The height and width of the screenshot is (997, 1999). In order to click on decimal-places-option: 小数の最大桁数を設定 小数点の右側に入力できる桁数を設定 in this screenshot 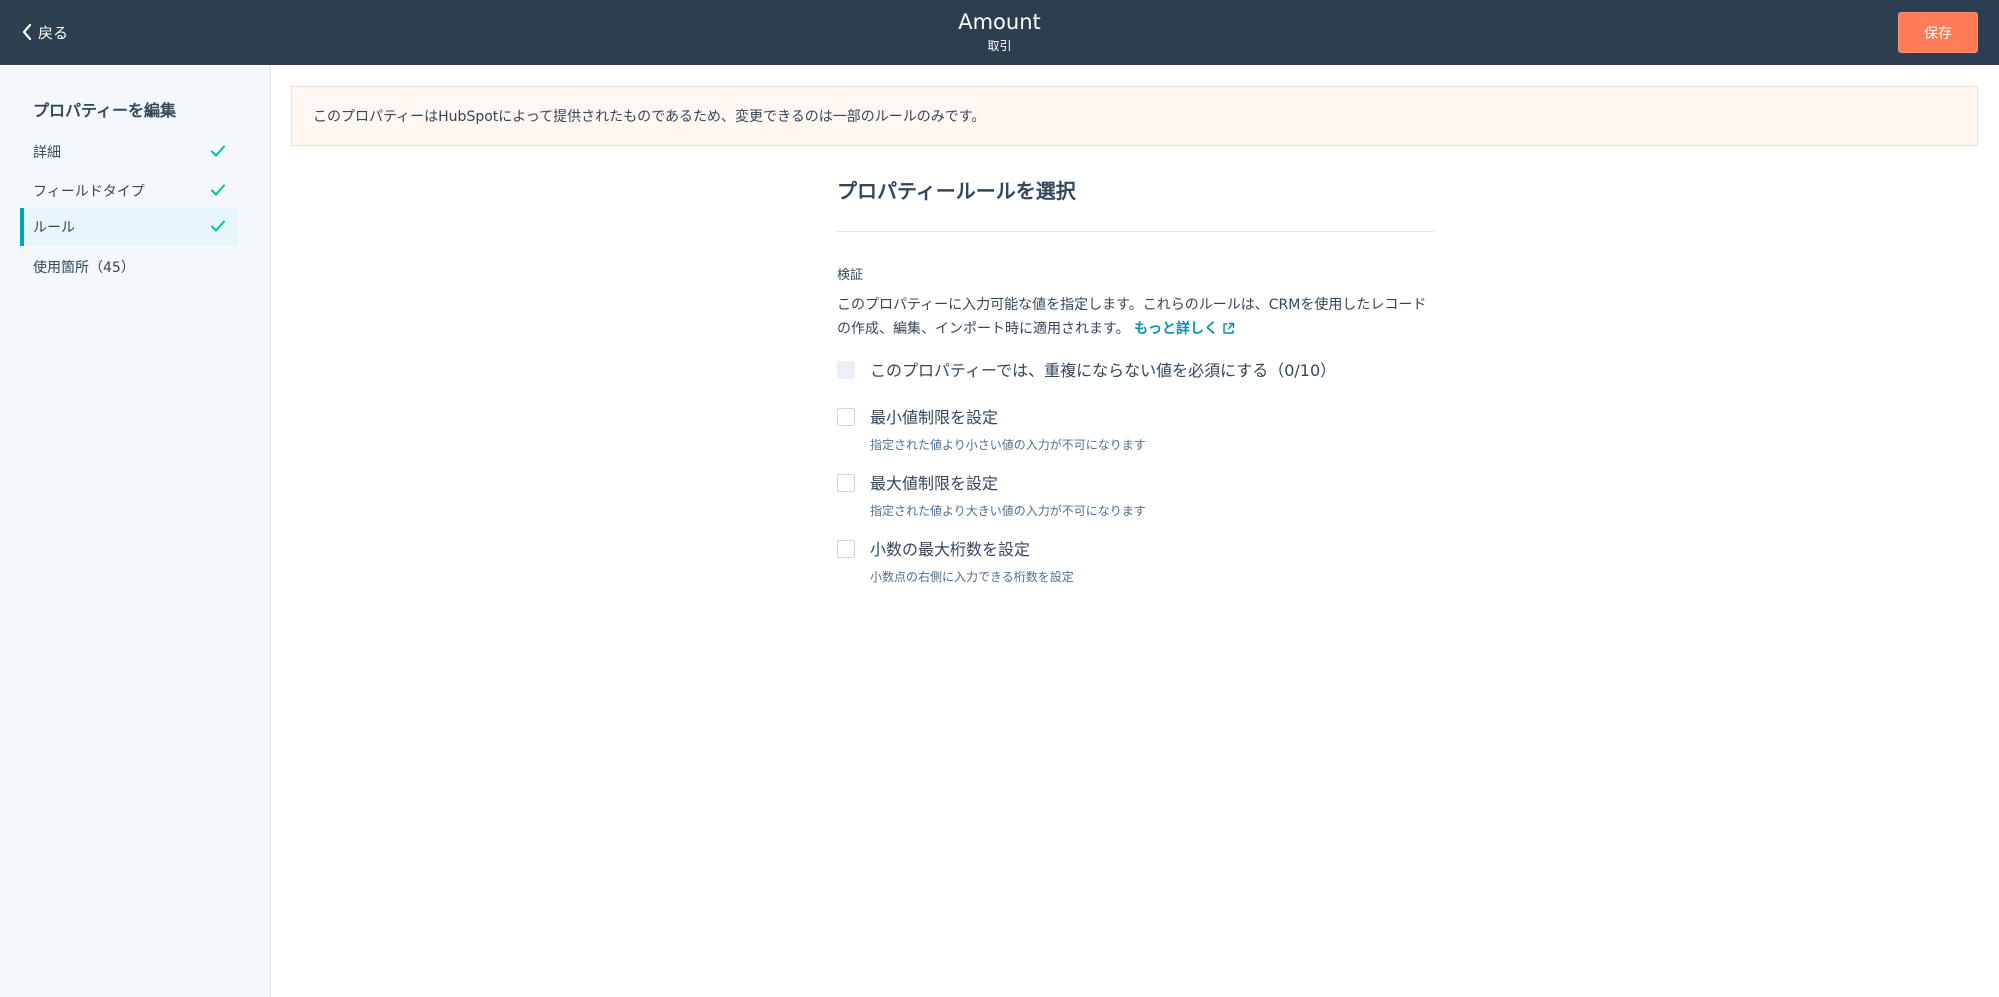, I will do `click(1135, 561)`.